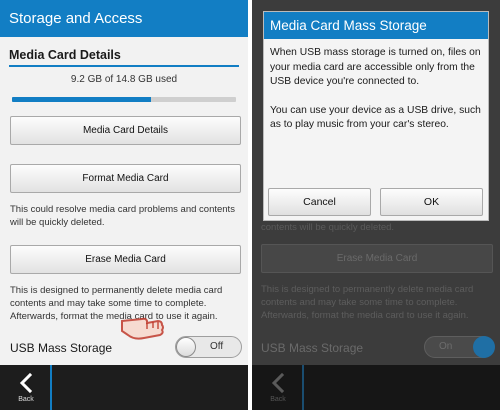 This screenshot has height=410, width=500. I want to click on dimmed-toggle-knob, so click(484, 347).